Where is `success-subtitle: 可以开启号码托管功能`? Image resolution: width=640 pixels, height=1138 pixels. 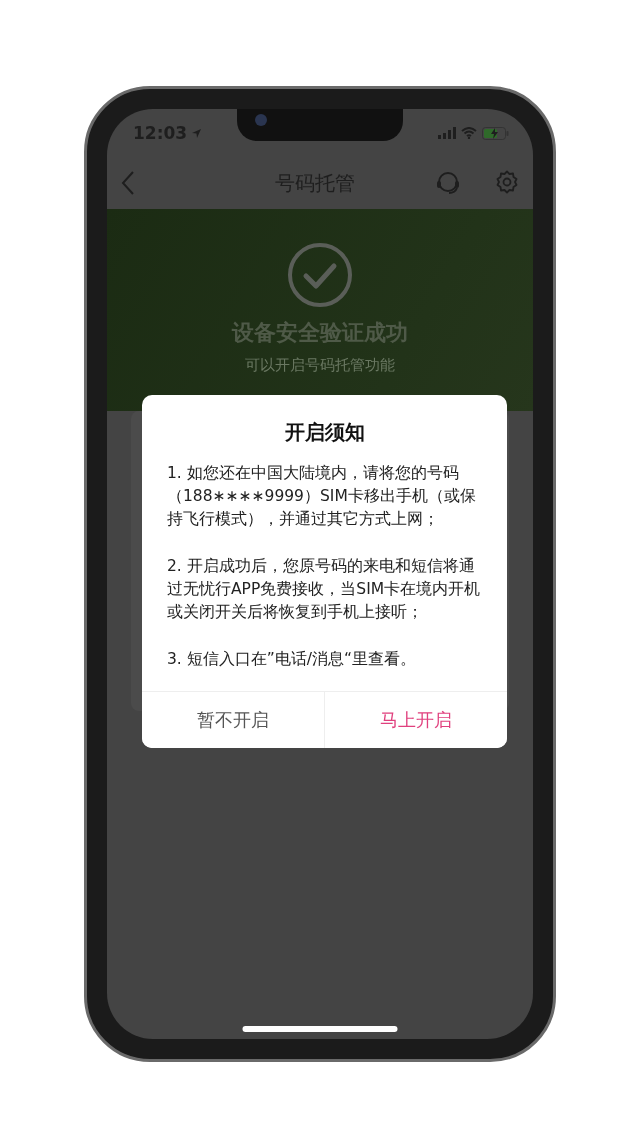 success-subtitle: 可以开启号码托管功能 is located at coordinates (320, 365).